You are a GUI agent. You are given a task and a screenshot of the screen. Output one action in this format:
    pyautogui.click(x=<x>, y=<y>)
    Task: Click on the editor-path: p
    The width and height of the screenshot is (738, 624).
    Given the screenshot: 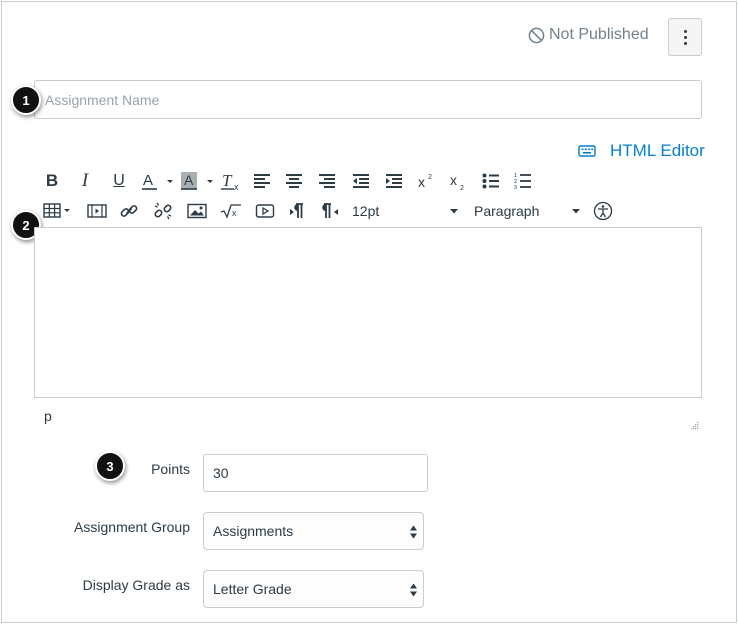 What is the action you would take?
    pyautogui.click(x=48, y=416)
    